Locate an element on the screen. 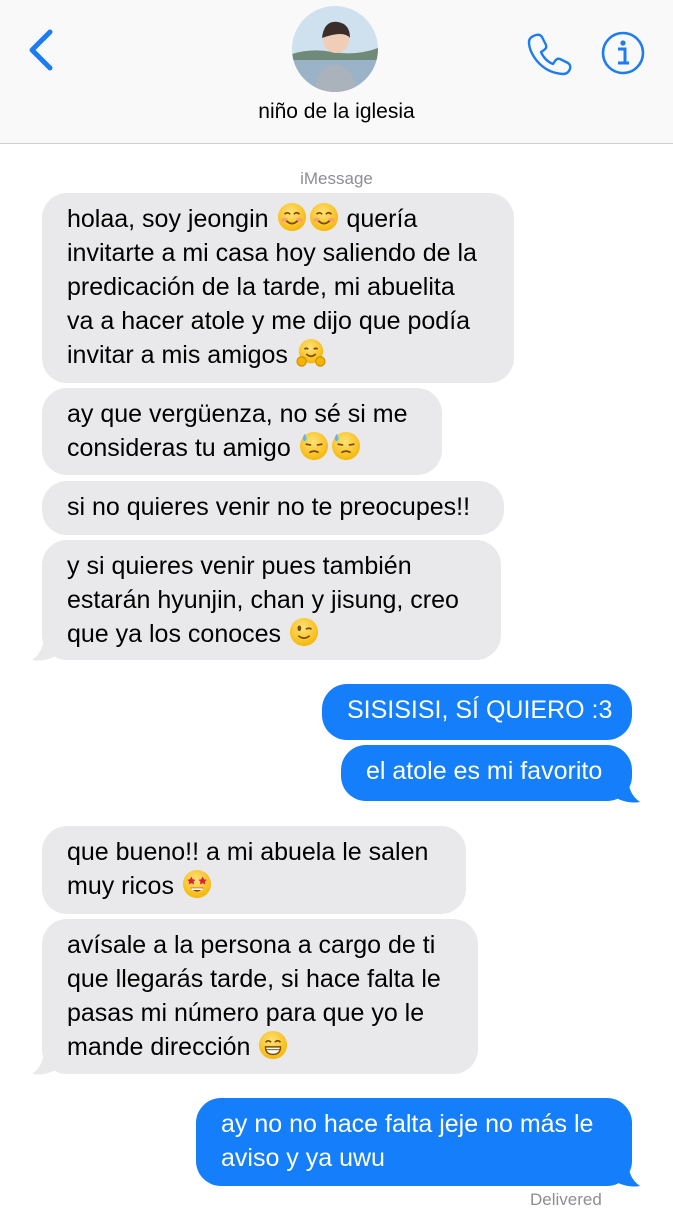  message-line: consideras tu amigo is located at coordinates (254, 448).